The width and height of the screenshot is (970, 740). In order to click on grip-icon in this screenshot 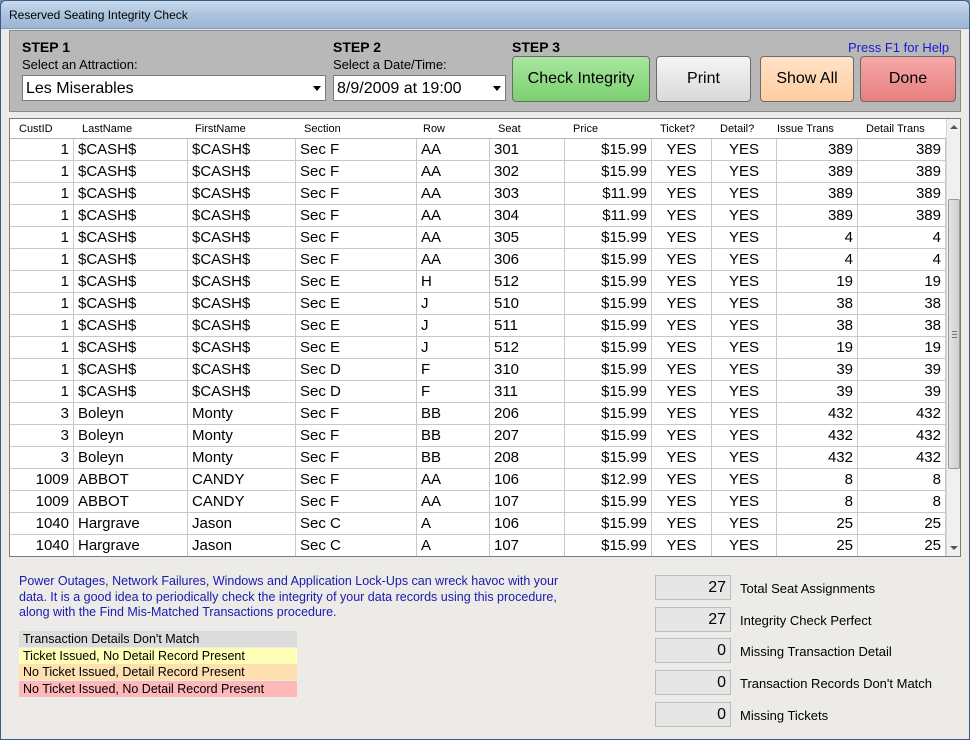, I will do `click(954, 334)`.